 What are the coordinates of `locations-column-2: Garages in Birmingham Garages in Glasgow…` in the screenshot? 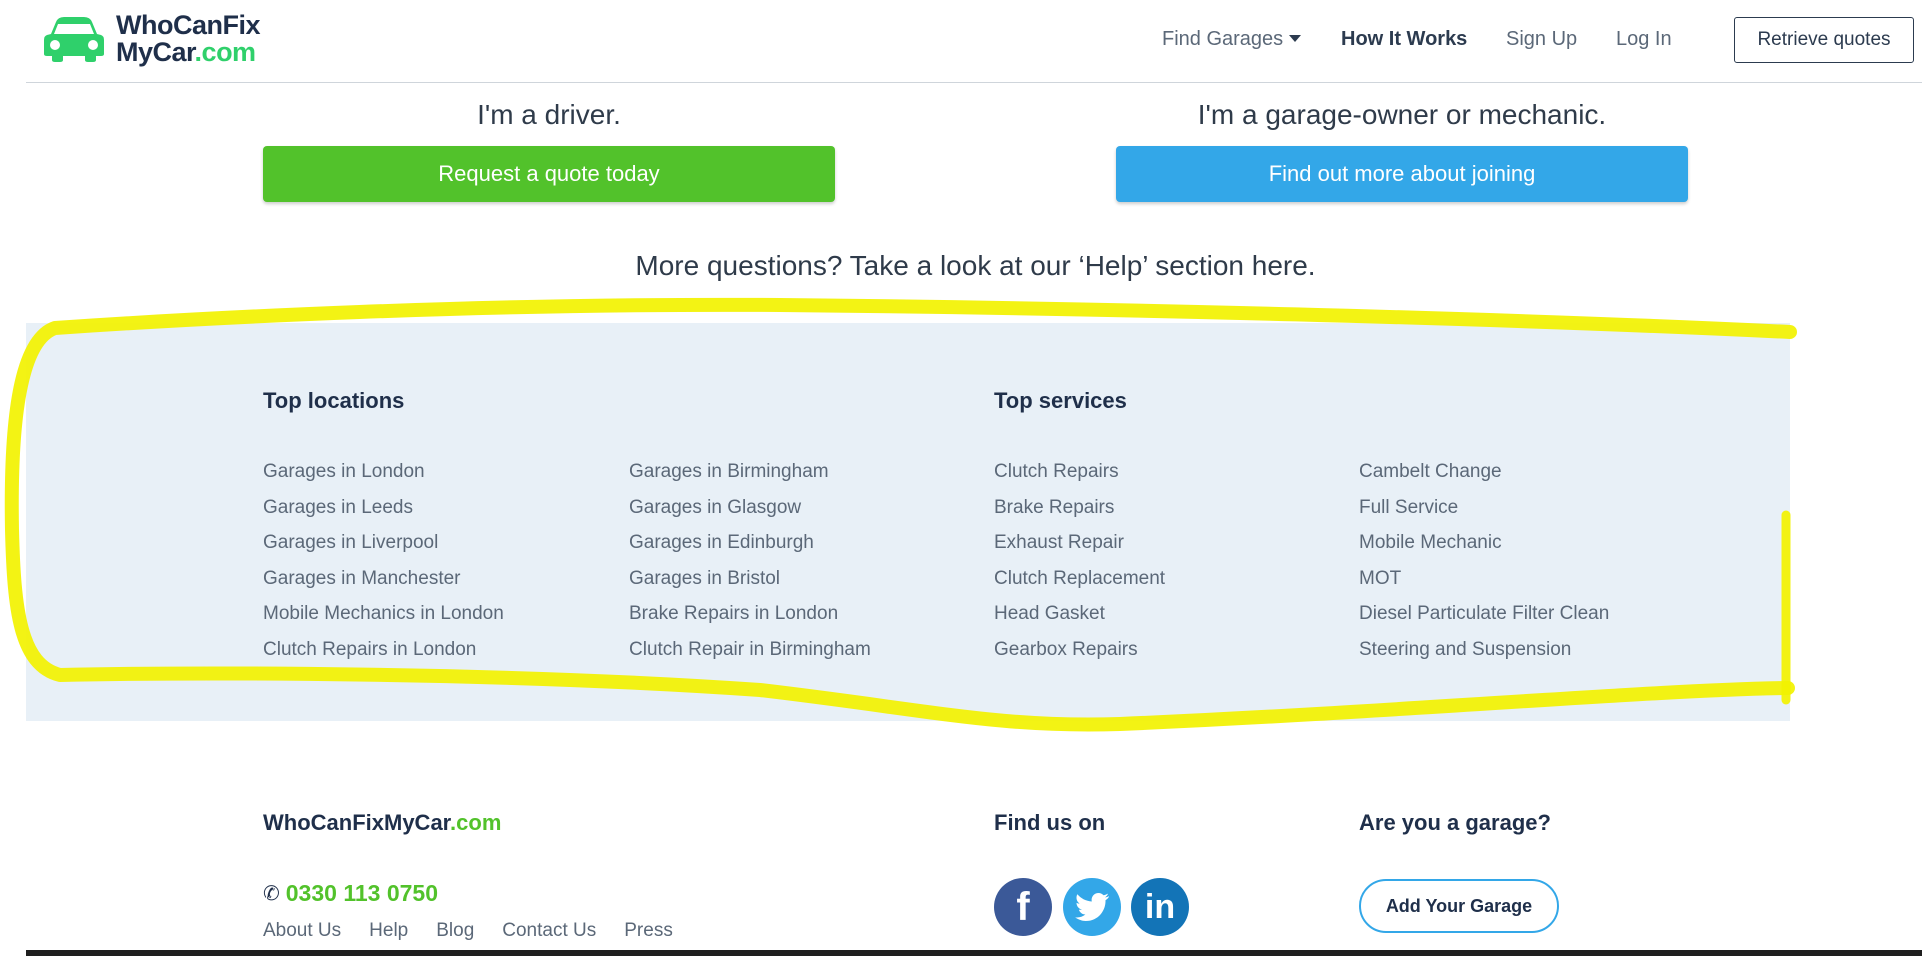 It's located at (750, 564).